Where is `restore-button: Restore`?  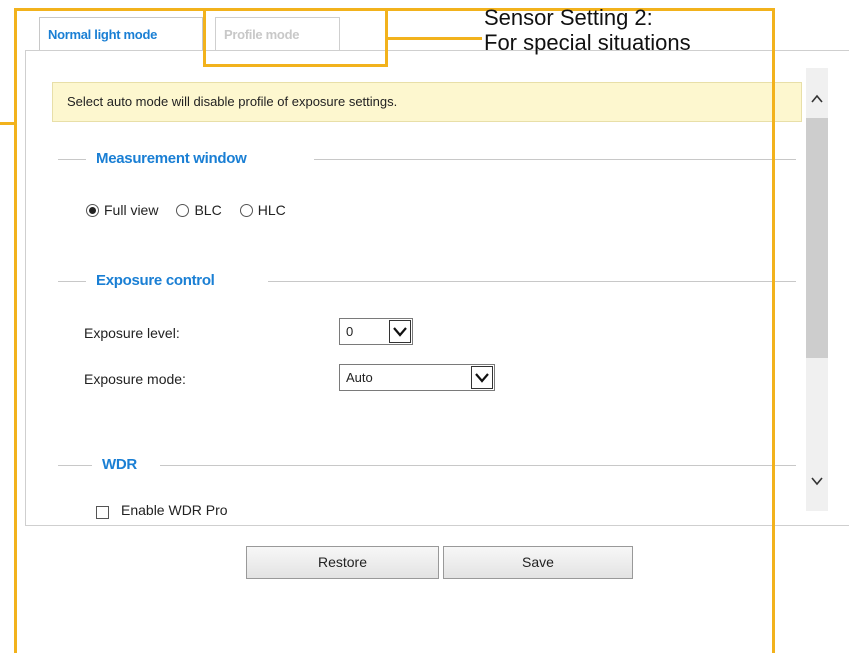
restore-button: Restore is located at coordinates (342, 562).